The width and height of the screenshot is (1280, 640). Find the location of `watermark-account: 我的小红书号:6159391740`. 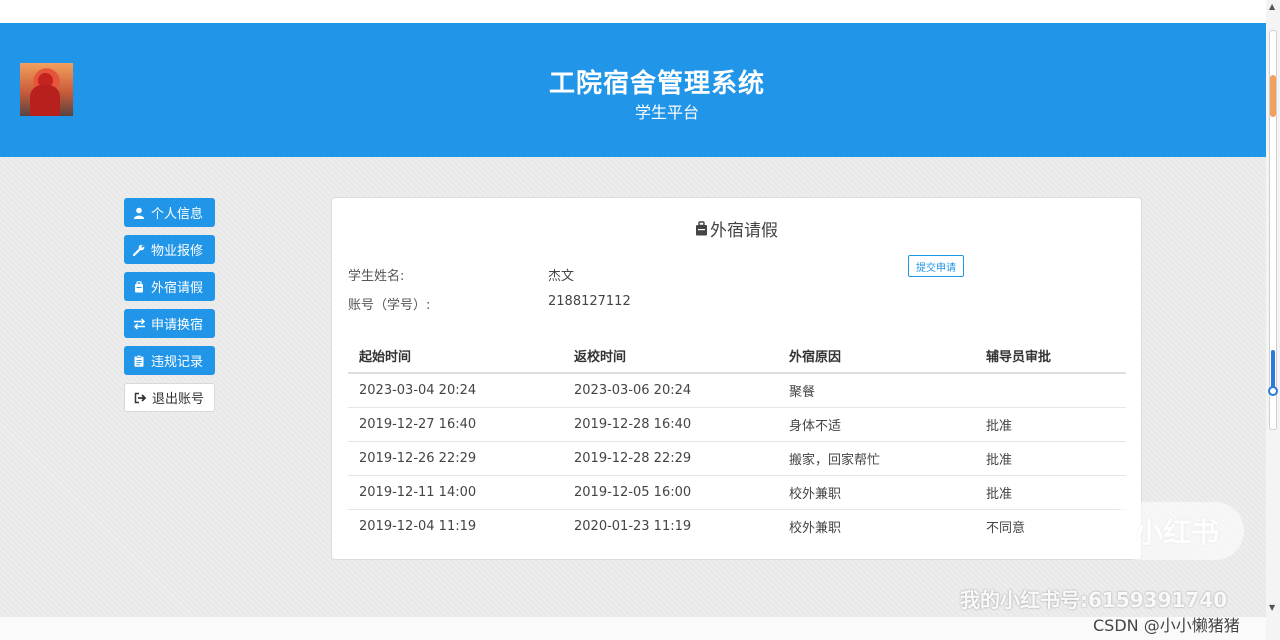

watermark-account: 我的小红书号:6159391740 is located at coordinates (1094, 600).